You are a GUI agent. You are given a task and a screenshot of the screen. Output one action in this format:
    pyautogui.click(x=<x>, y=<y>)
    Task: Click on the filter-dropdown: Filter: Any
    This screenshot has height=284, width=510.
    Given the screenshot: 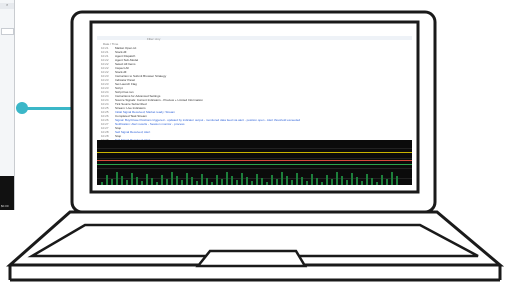 What is the action you would take?
    pyautogui.click(x=153, y=39)
    